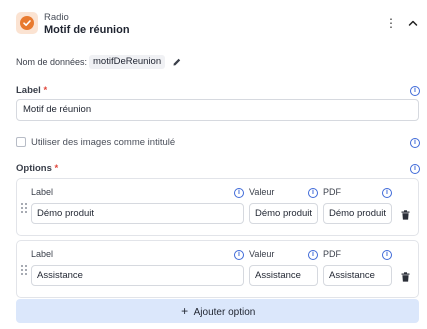 The width and height of the screenshot is (427, 329). Describe the element at coordinates (87, 30) in the screenshot. I see `field-title: Motif de réunion` at that location.